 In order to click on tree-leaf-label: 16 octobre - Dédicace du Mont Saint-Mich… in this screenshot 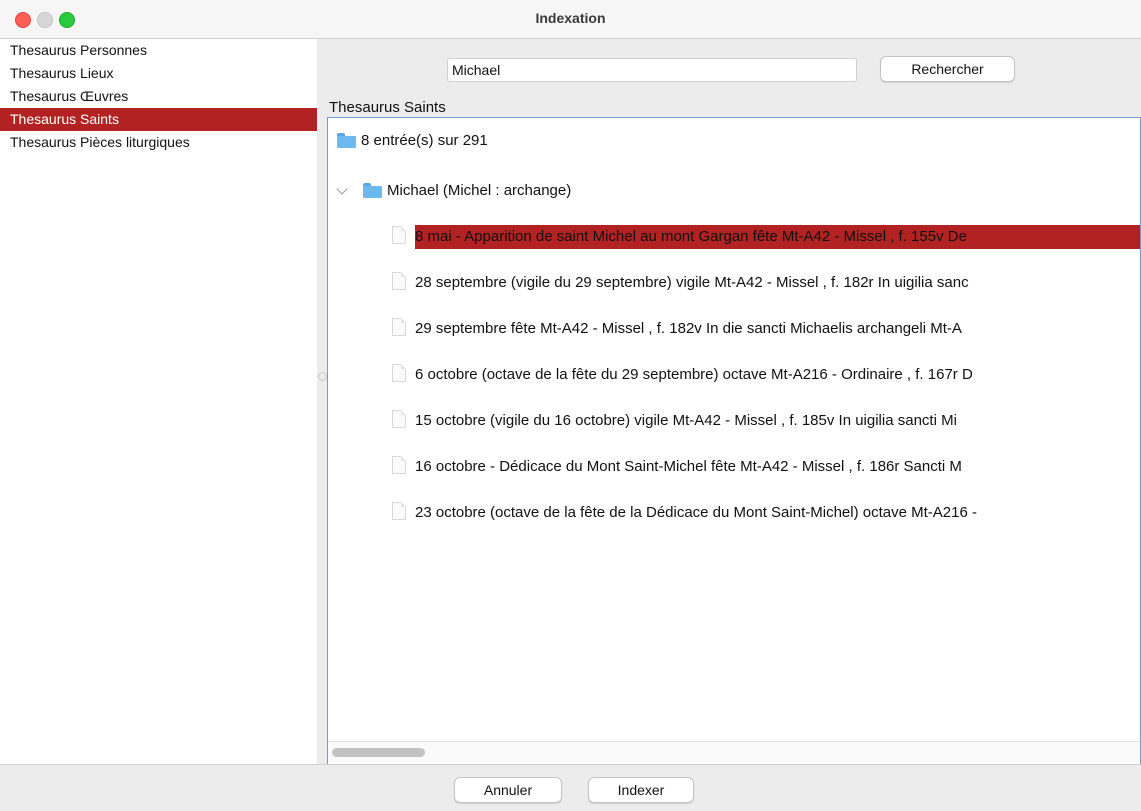, I will do `click(688, 467)`.